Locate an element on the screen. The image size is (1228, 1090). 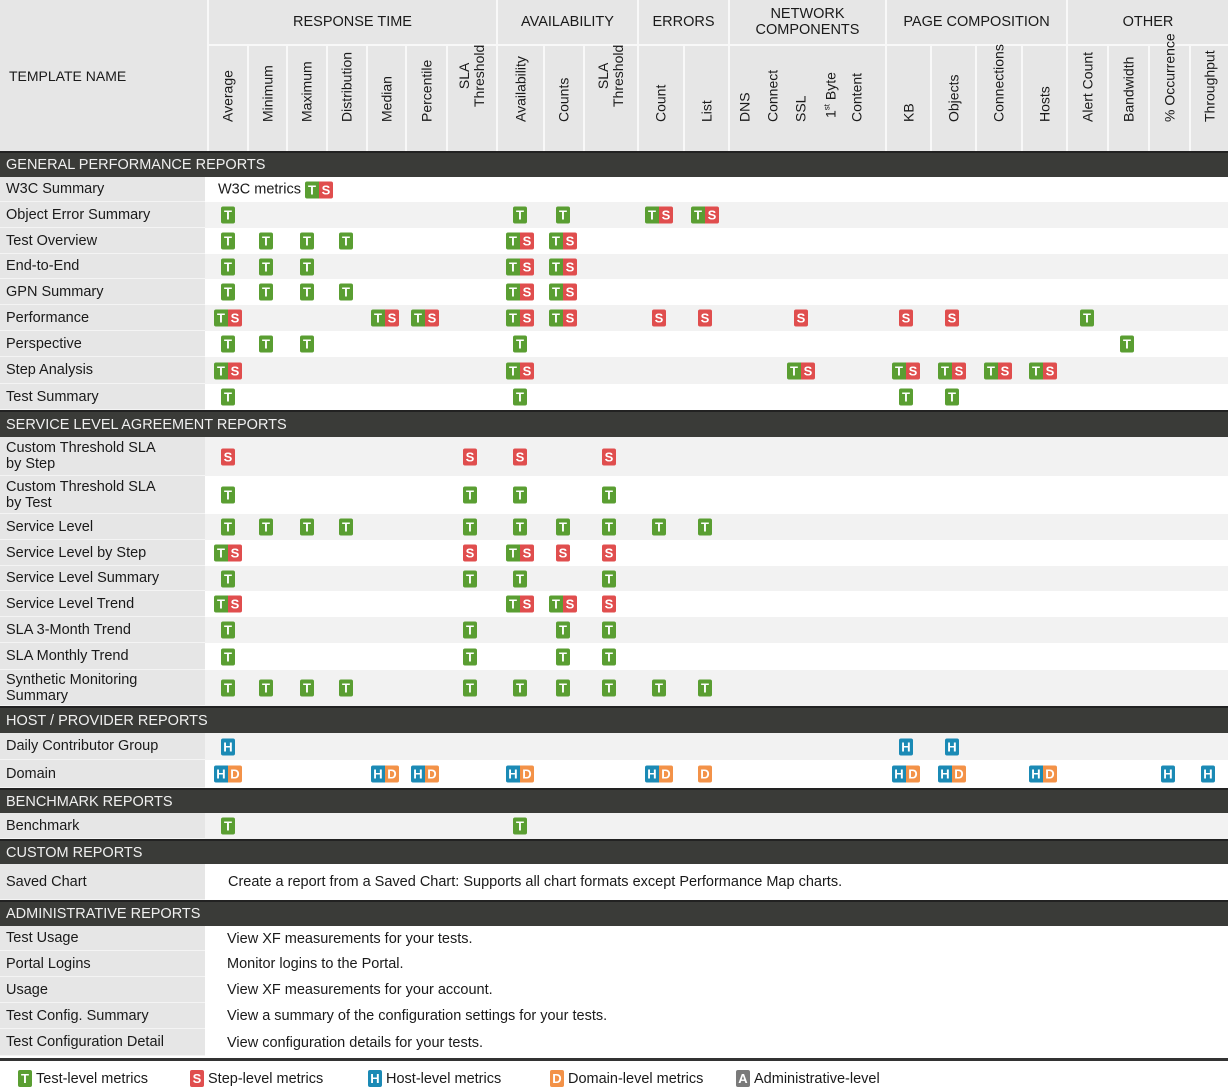
report-row: Domain H D H D H D H D H D D H D H D H D H H is located at coordinates (614, 774).